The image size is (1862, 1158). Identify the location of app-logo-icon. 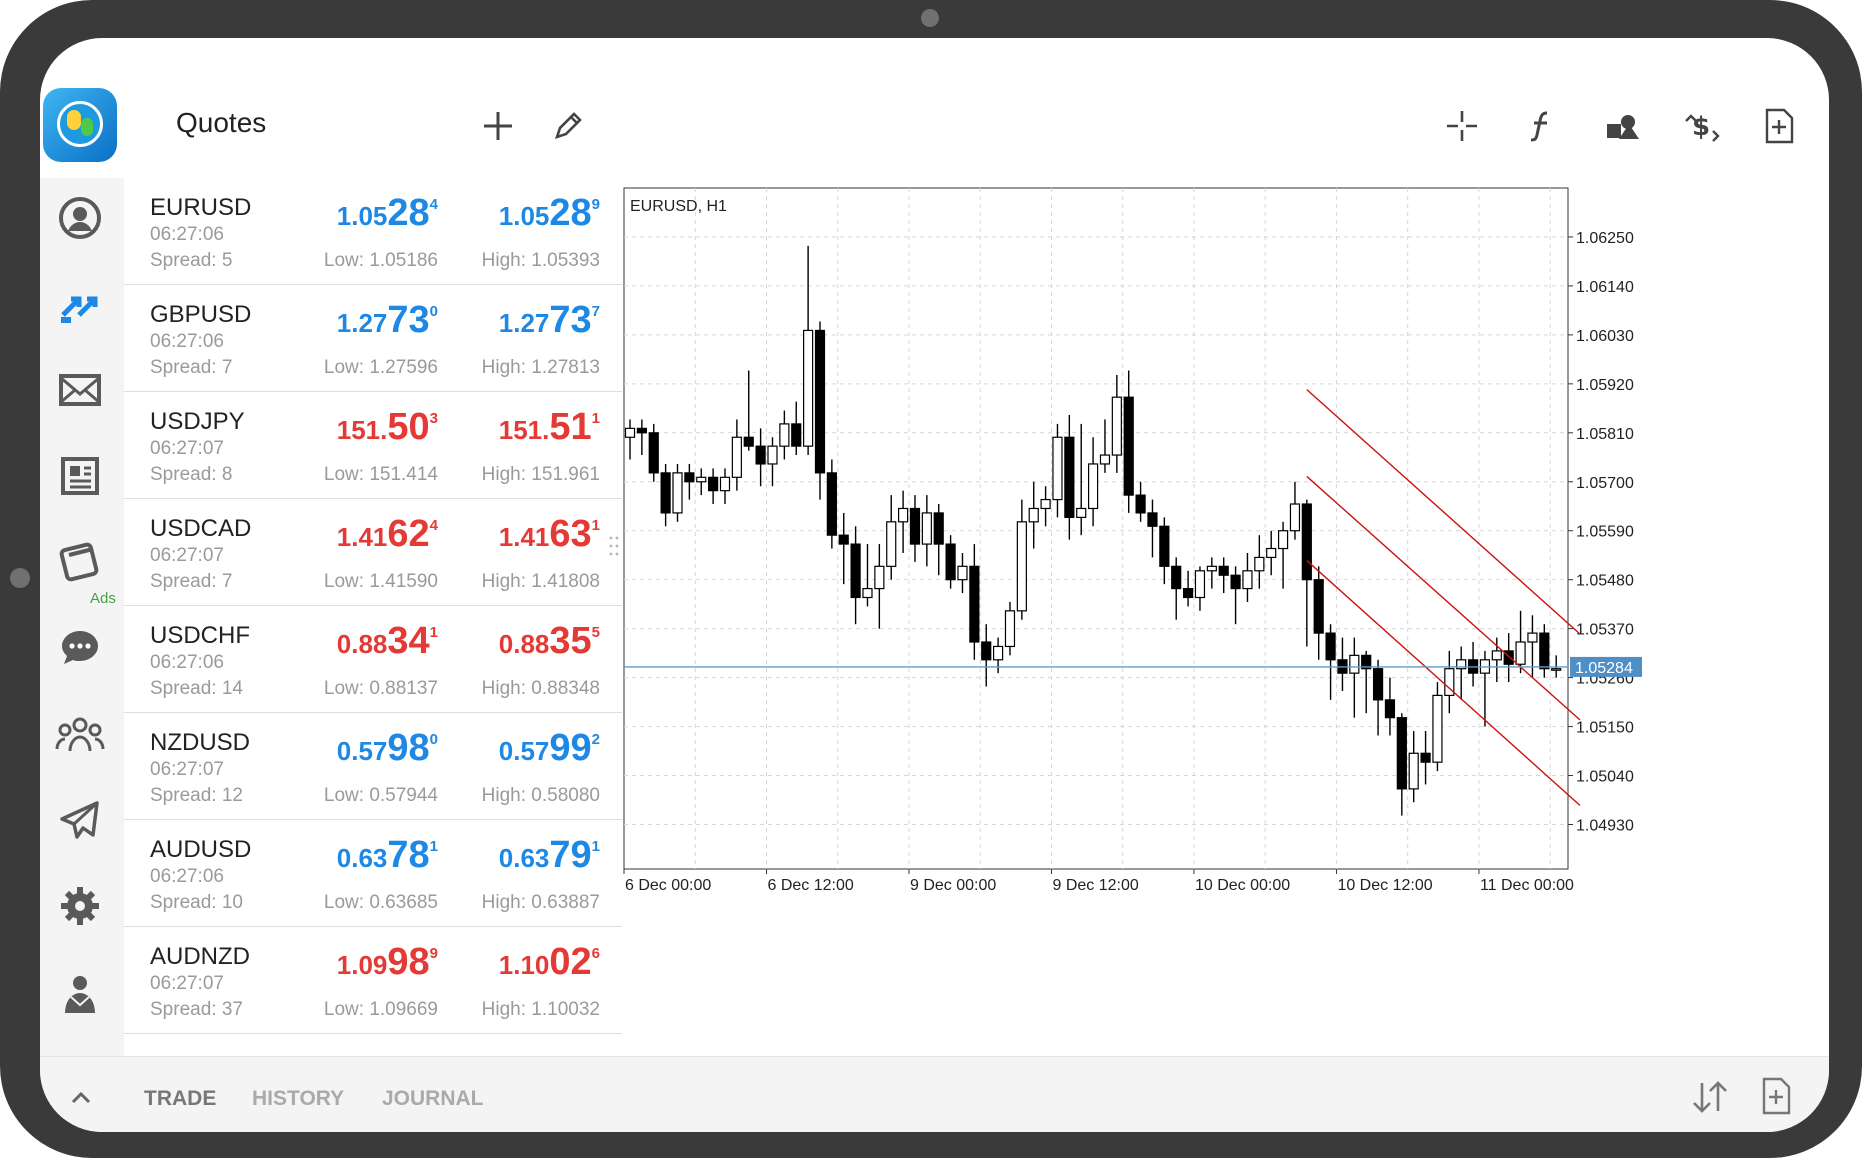
(80, 125).